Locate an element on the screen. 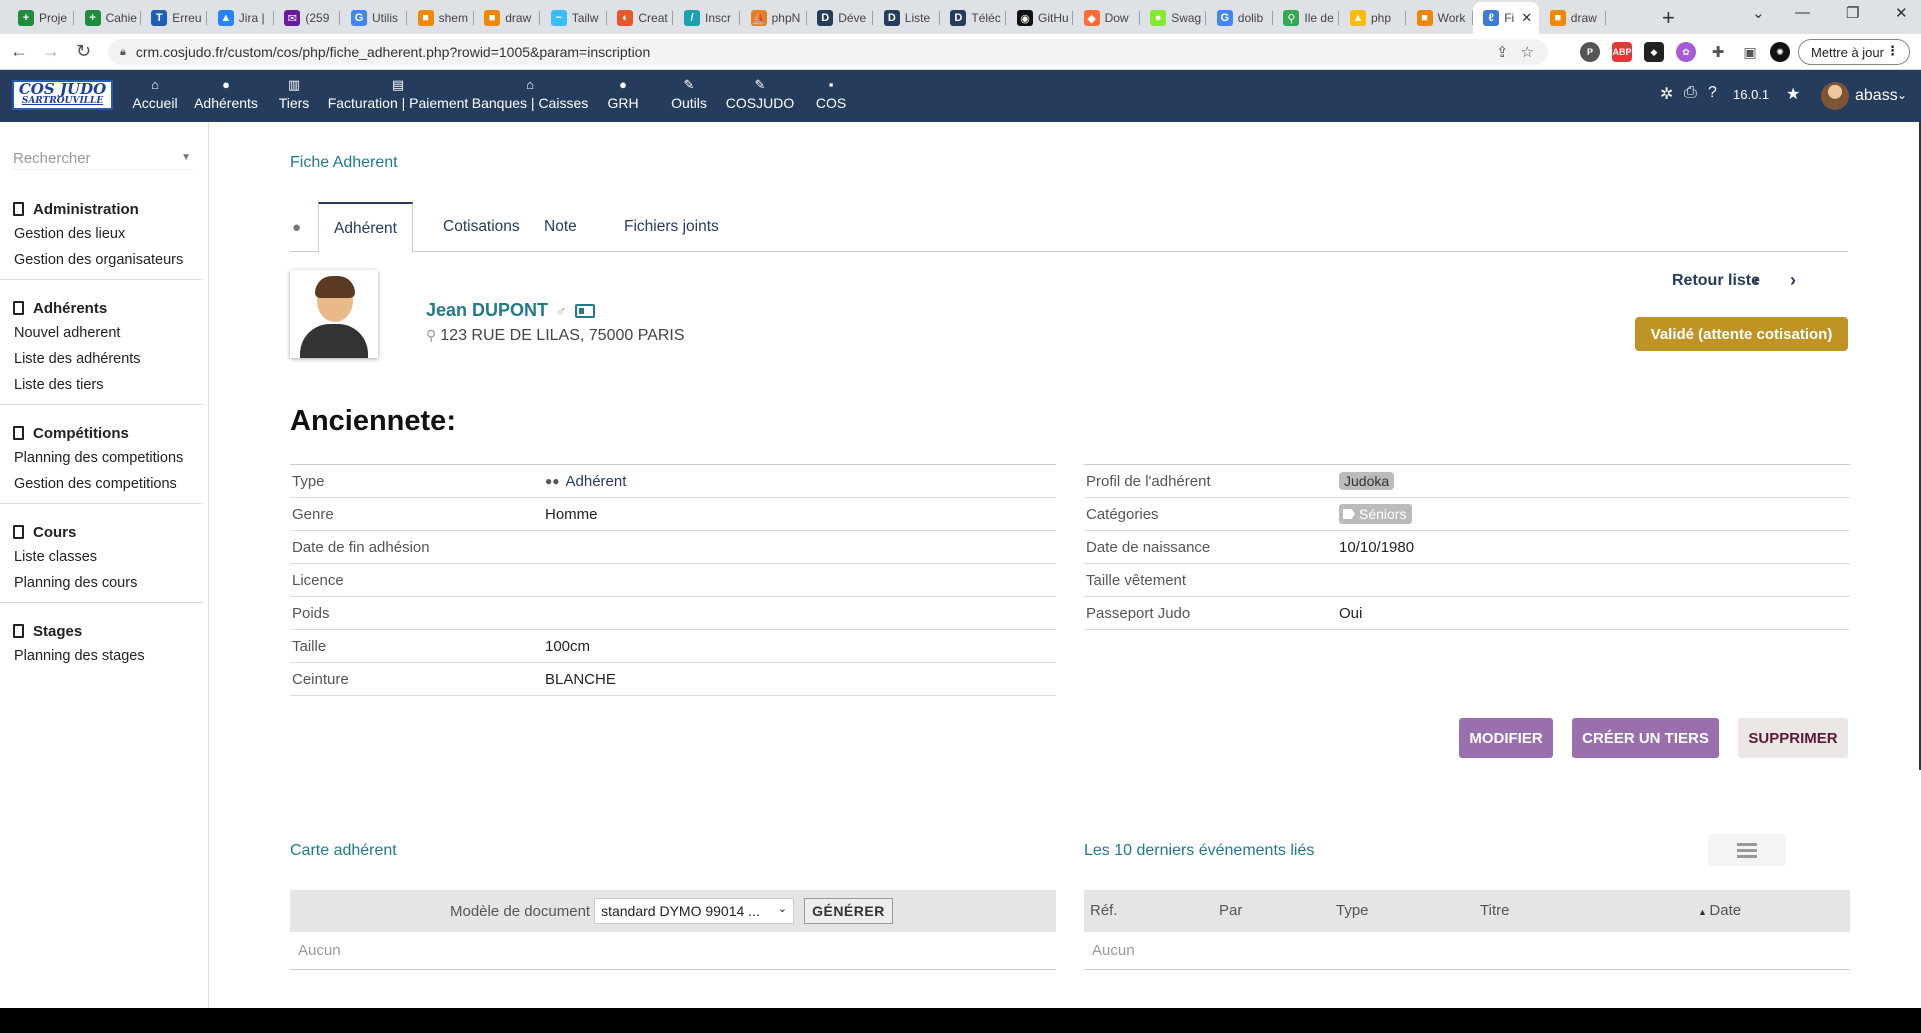 This screenshot has height=1033, width=1921. tab-fichiers-joints: Fichiers joints is located at coordinates (671, 227).